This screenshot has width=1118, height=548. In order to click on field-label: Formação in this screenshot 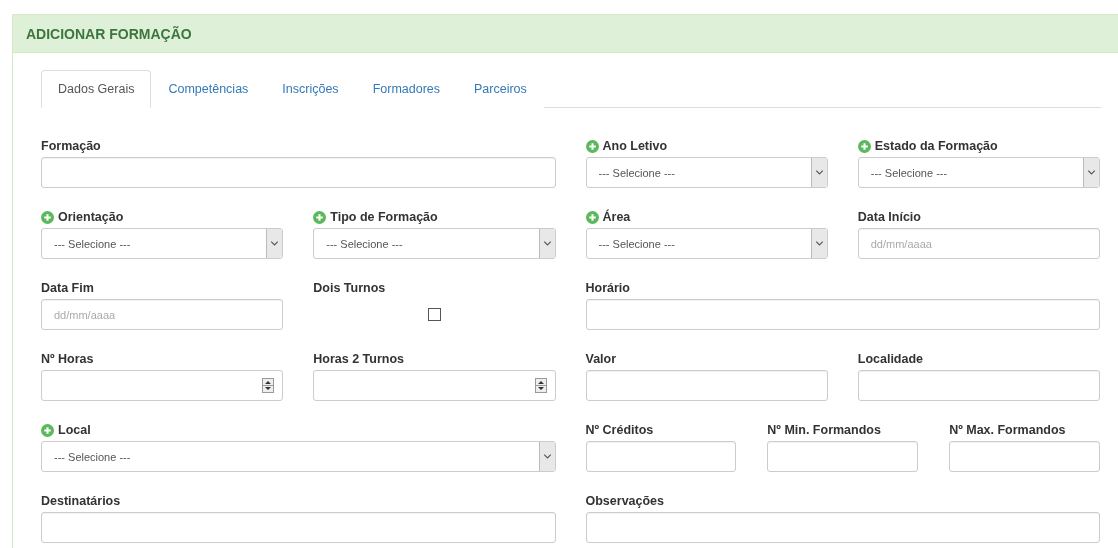, I will do `click(71, 146)`.